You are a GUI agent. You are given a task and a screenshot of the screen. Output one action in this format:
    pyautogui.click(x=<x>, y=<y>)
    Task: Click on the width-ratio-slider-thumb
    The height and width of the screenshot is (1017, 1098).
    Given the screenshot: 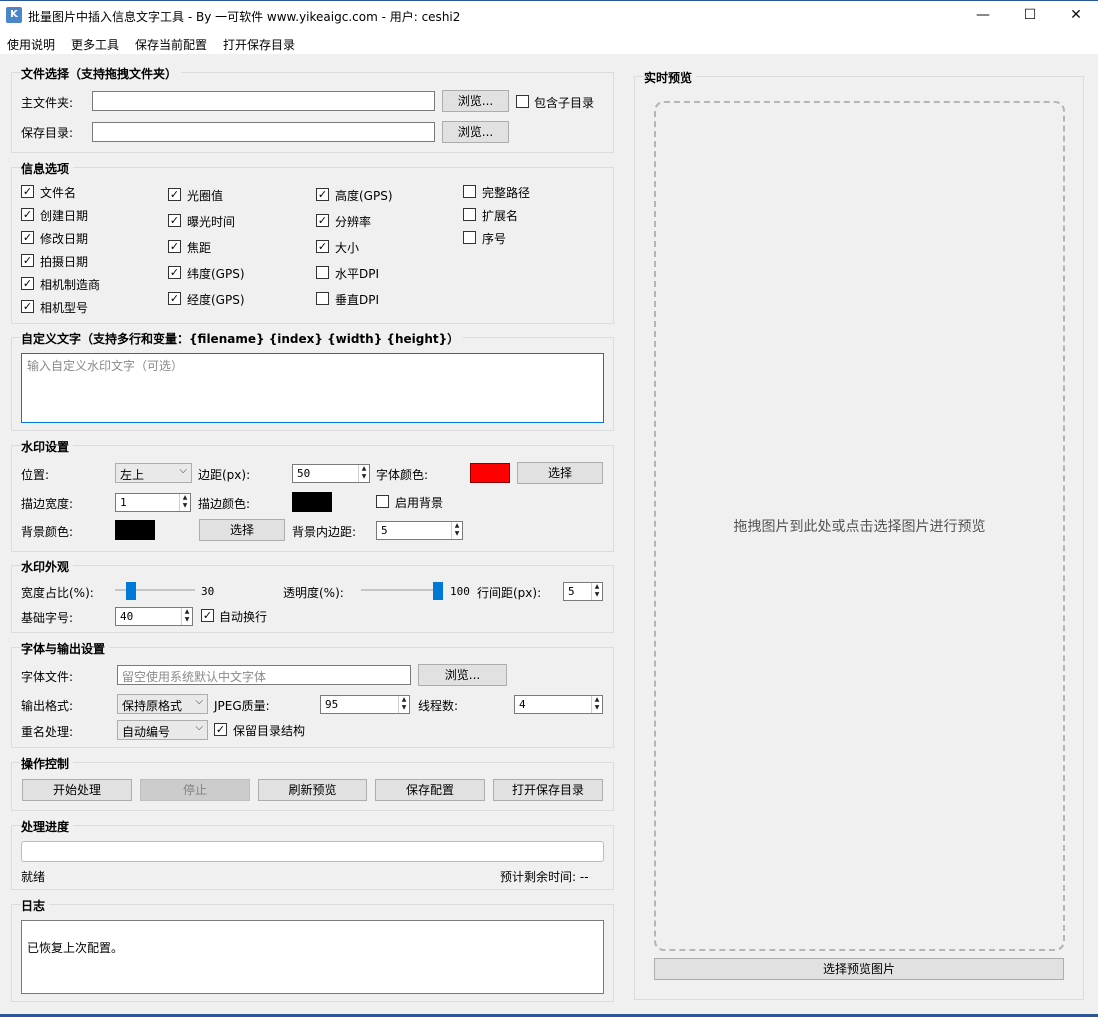 What is the action you would take?
    pyautogui.click(x=131, y=591)
    